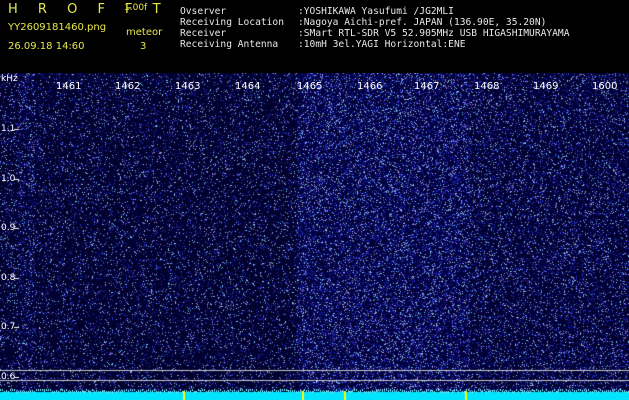  I want to click on info-value: :YOSHIKAWA Yasufumi /JG2MLI, so click(376, 11).